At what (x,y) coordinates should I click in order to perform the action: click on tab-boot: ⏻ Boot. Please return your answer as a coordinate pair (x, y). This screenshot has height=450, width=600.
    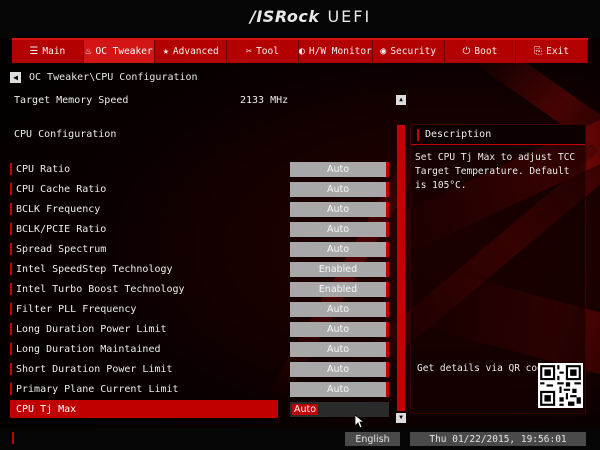
    Looking at the image, I should click on (481, 51).